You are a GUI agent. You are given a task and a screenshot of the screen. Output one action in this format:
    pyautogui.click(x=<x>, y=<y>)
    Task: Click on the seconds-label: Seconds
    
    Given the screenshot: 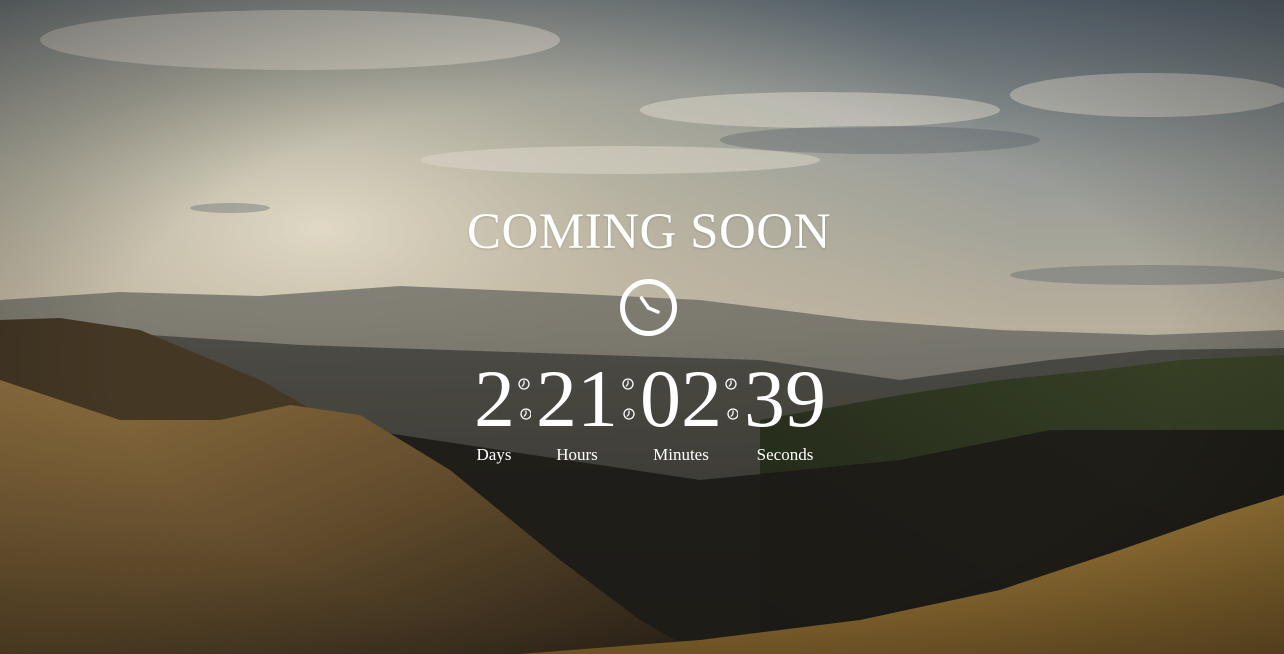 What is the action you would take?
    pyautogui.click(x=785, y=454)
    